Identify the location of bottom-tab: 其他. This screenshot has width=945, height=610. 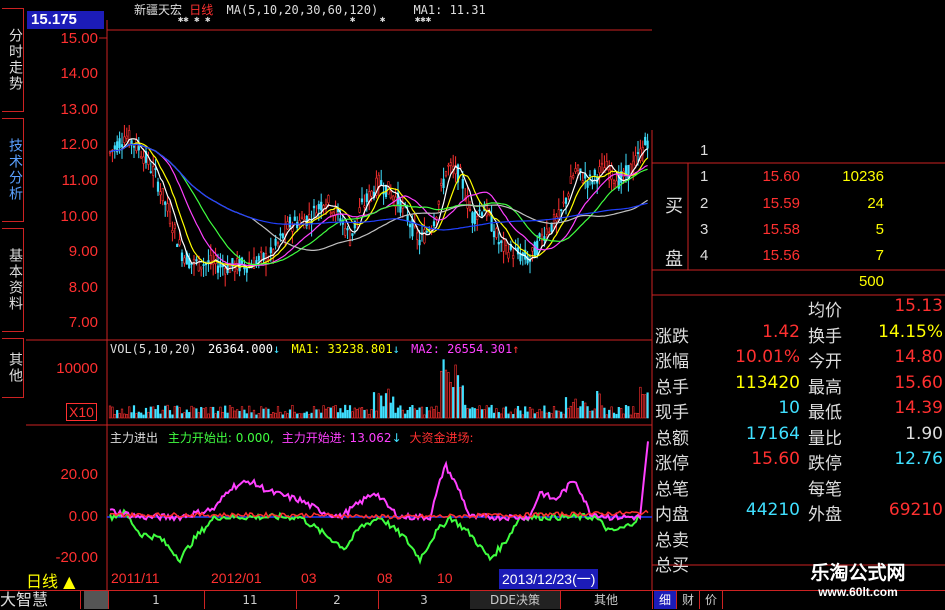
(606, 600).